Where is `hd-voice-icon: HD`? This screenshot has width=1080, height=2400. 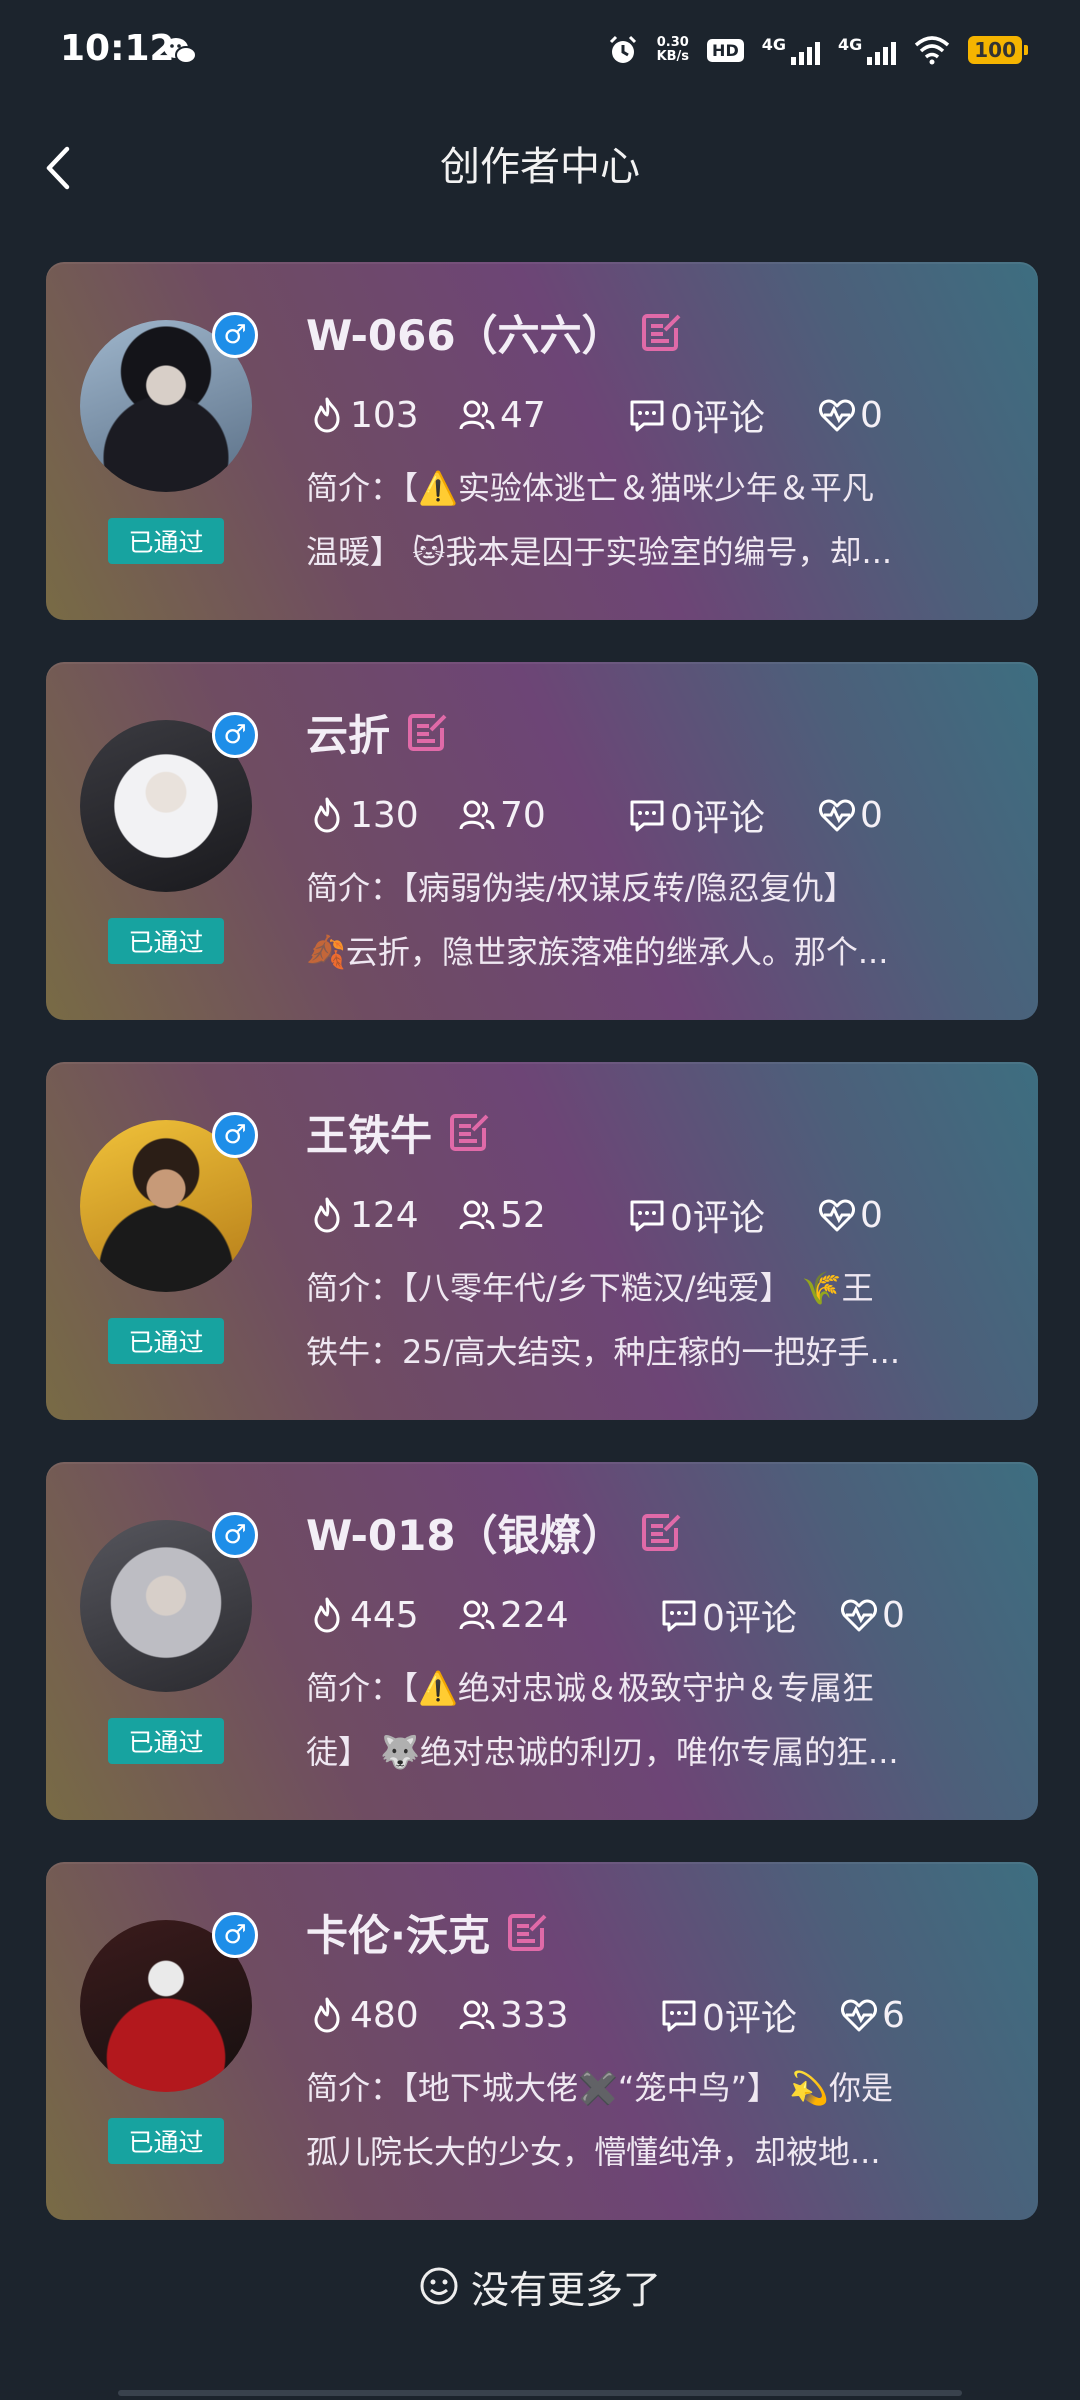 hd-voice-icon: HD is located at coordinates (725, 50).